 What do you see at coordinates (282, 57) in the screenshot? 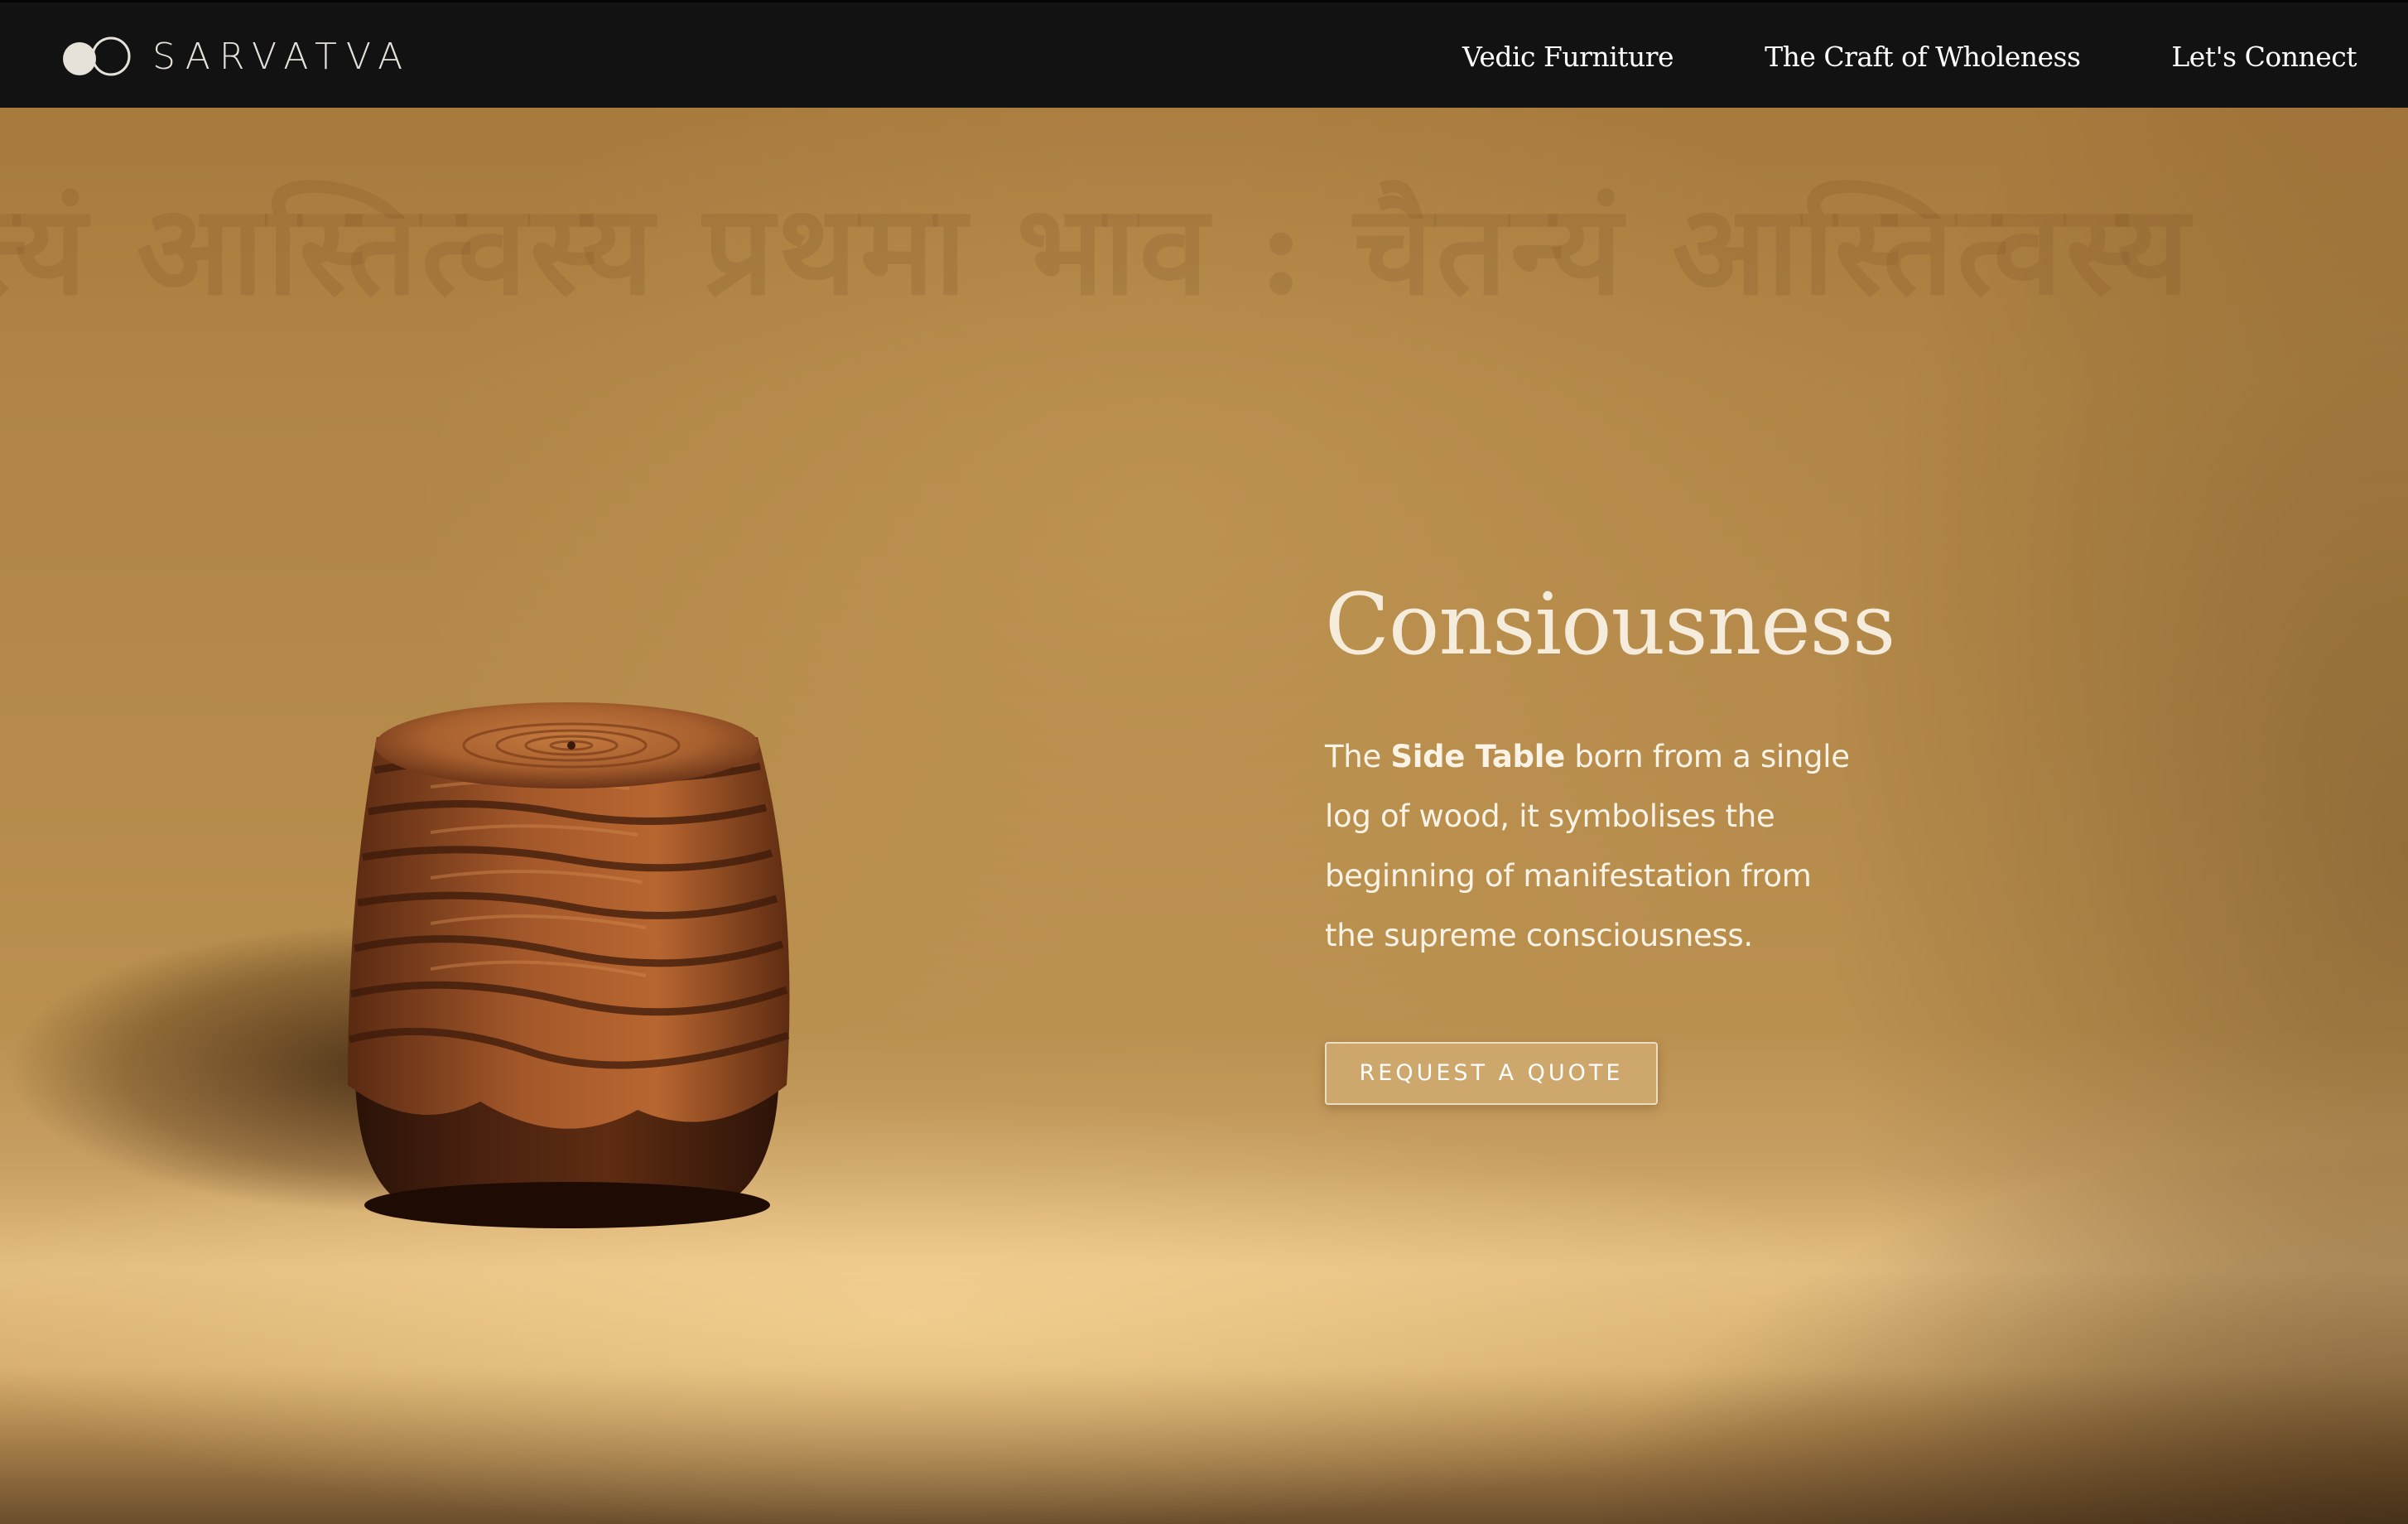
I see `brand-name: SARVATVA` at bounding box center [282, 57].